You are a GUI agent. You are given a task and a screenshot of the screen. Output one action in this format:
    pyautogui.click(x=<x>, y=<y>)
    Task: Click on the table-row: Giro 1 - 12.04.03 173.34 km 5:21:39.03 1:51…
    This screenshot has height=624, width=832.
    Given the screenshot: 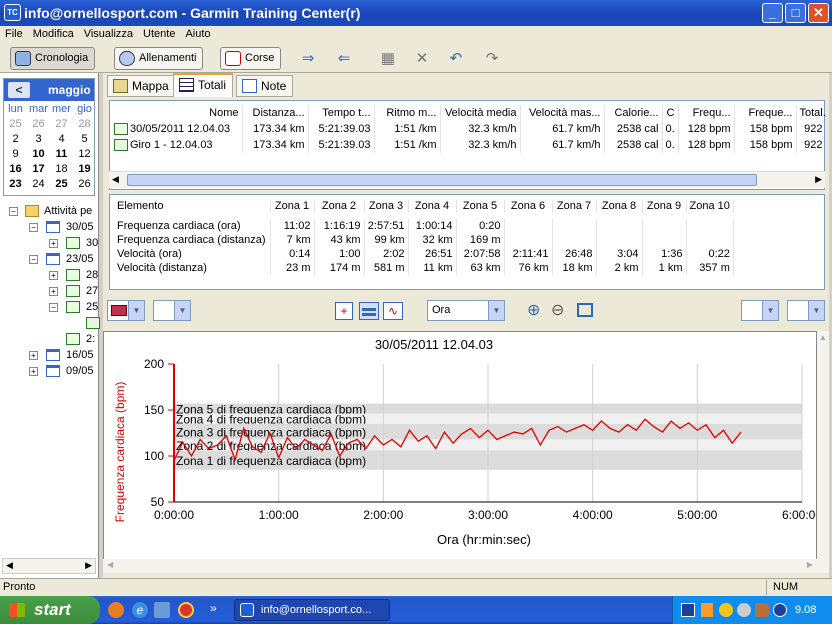 What is the action you would take?
    pyautogui.click(x=470, y=145)
    